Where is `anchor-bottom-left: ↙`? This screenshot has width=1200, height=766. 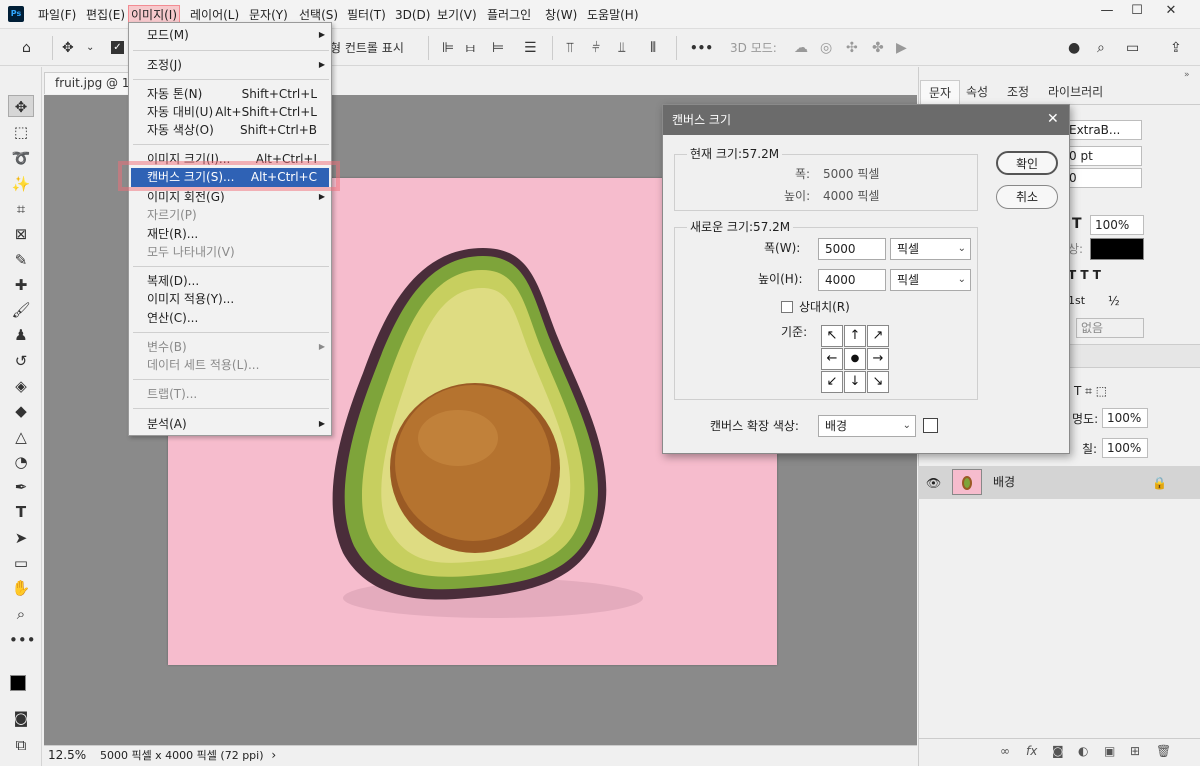
anchor-bottom-left: ↙ is located at coordinates (832, 382).